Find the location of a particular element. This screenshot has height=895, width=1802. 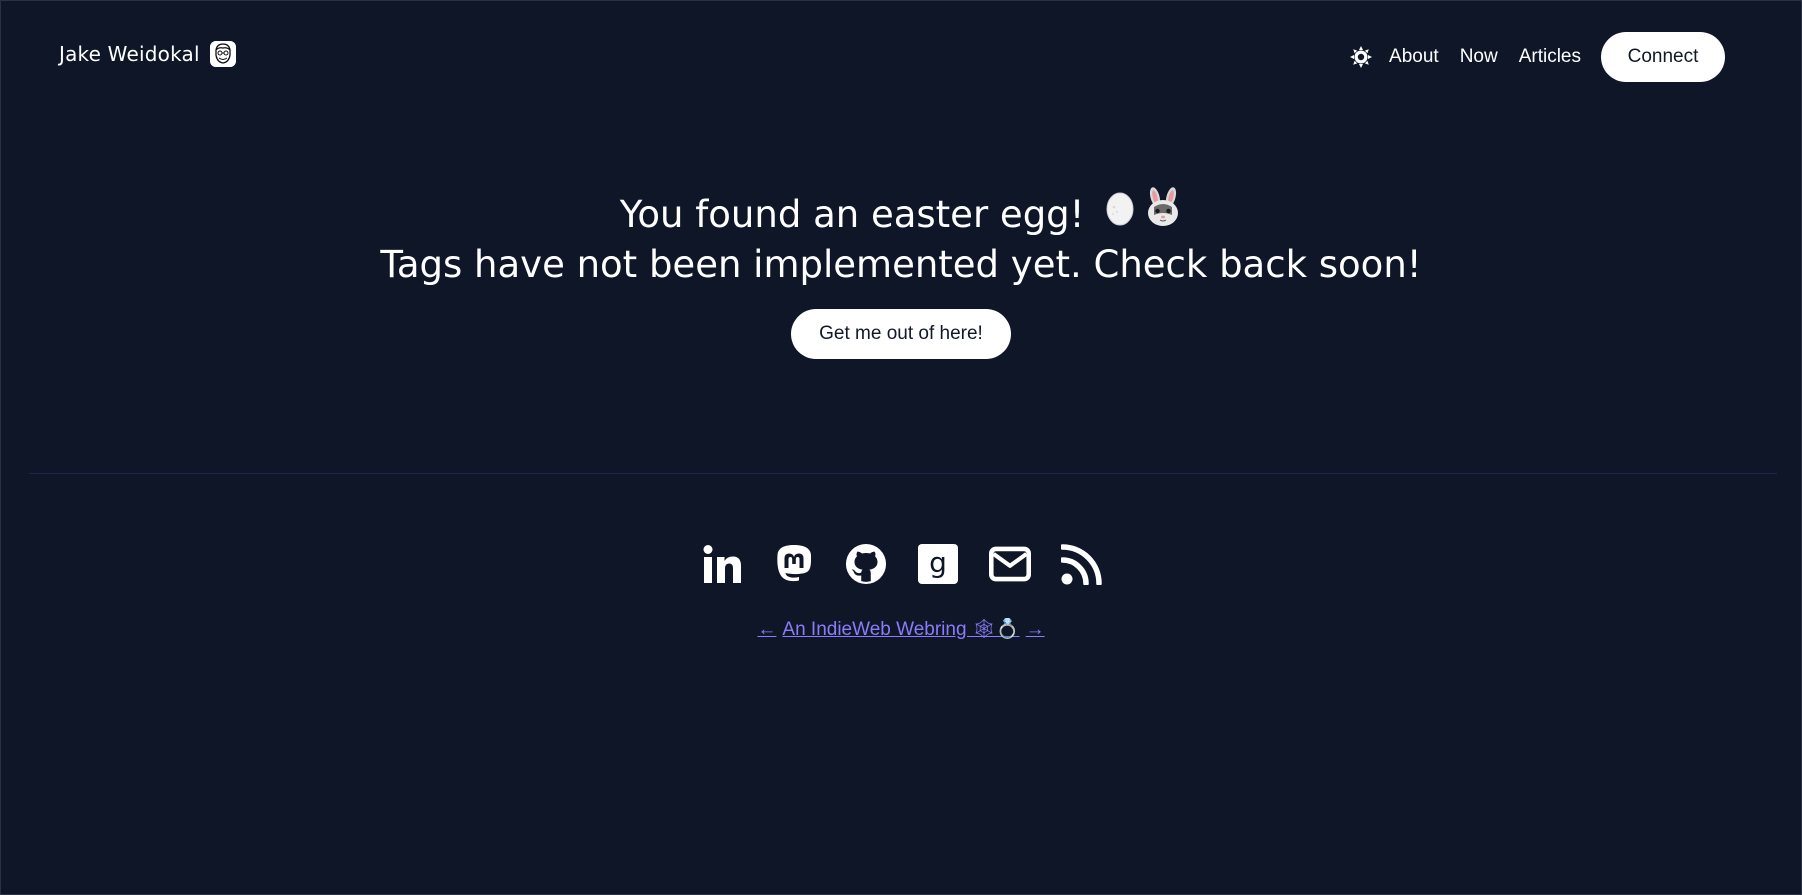

rabbit-face-icon is located at coordinates (1163, 212).